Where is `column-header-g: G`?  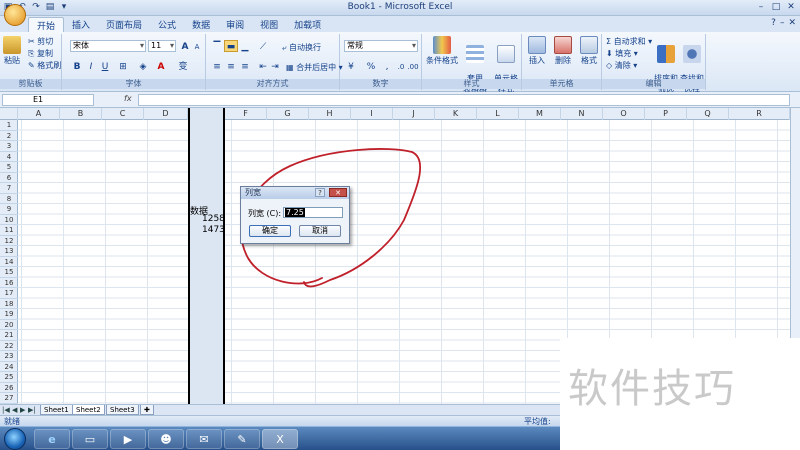 column-header-g: G is located at coordinates (288, 114).